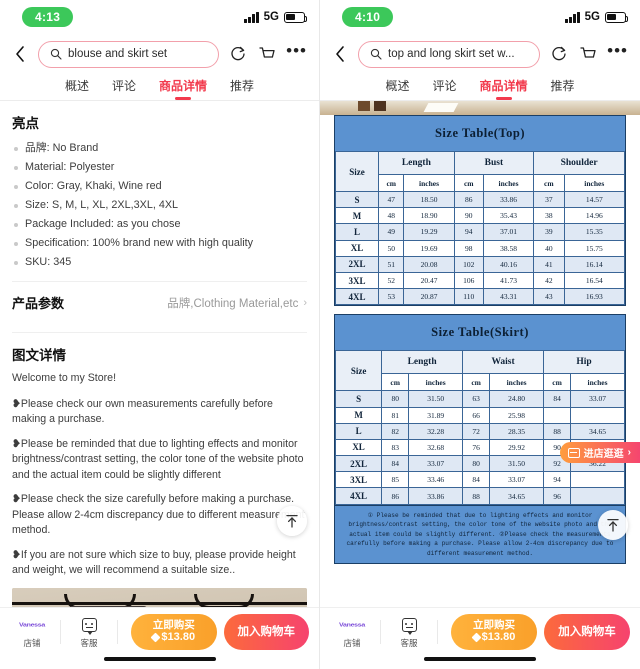 The height and width of the screenshot is (669, 640). I want to click on visit-shop-button: 进店逛逛 ›, so click(599, 452).